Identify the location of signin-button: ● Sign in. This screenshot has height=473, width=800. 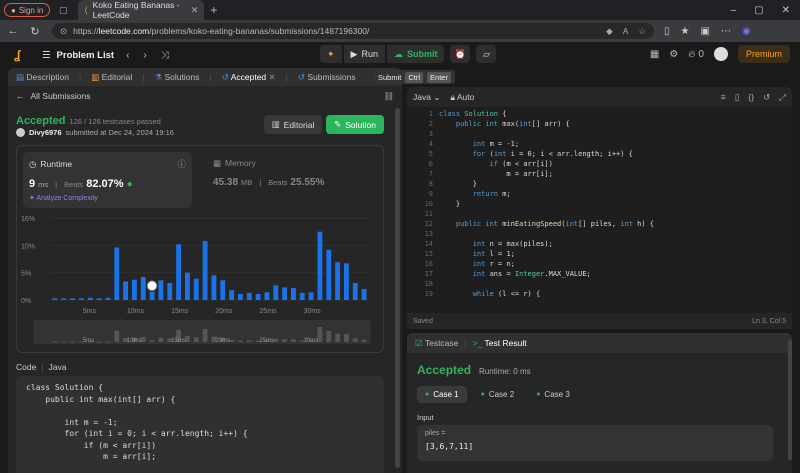
(27, 10).